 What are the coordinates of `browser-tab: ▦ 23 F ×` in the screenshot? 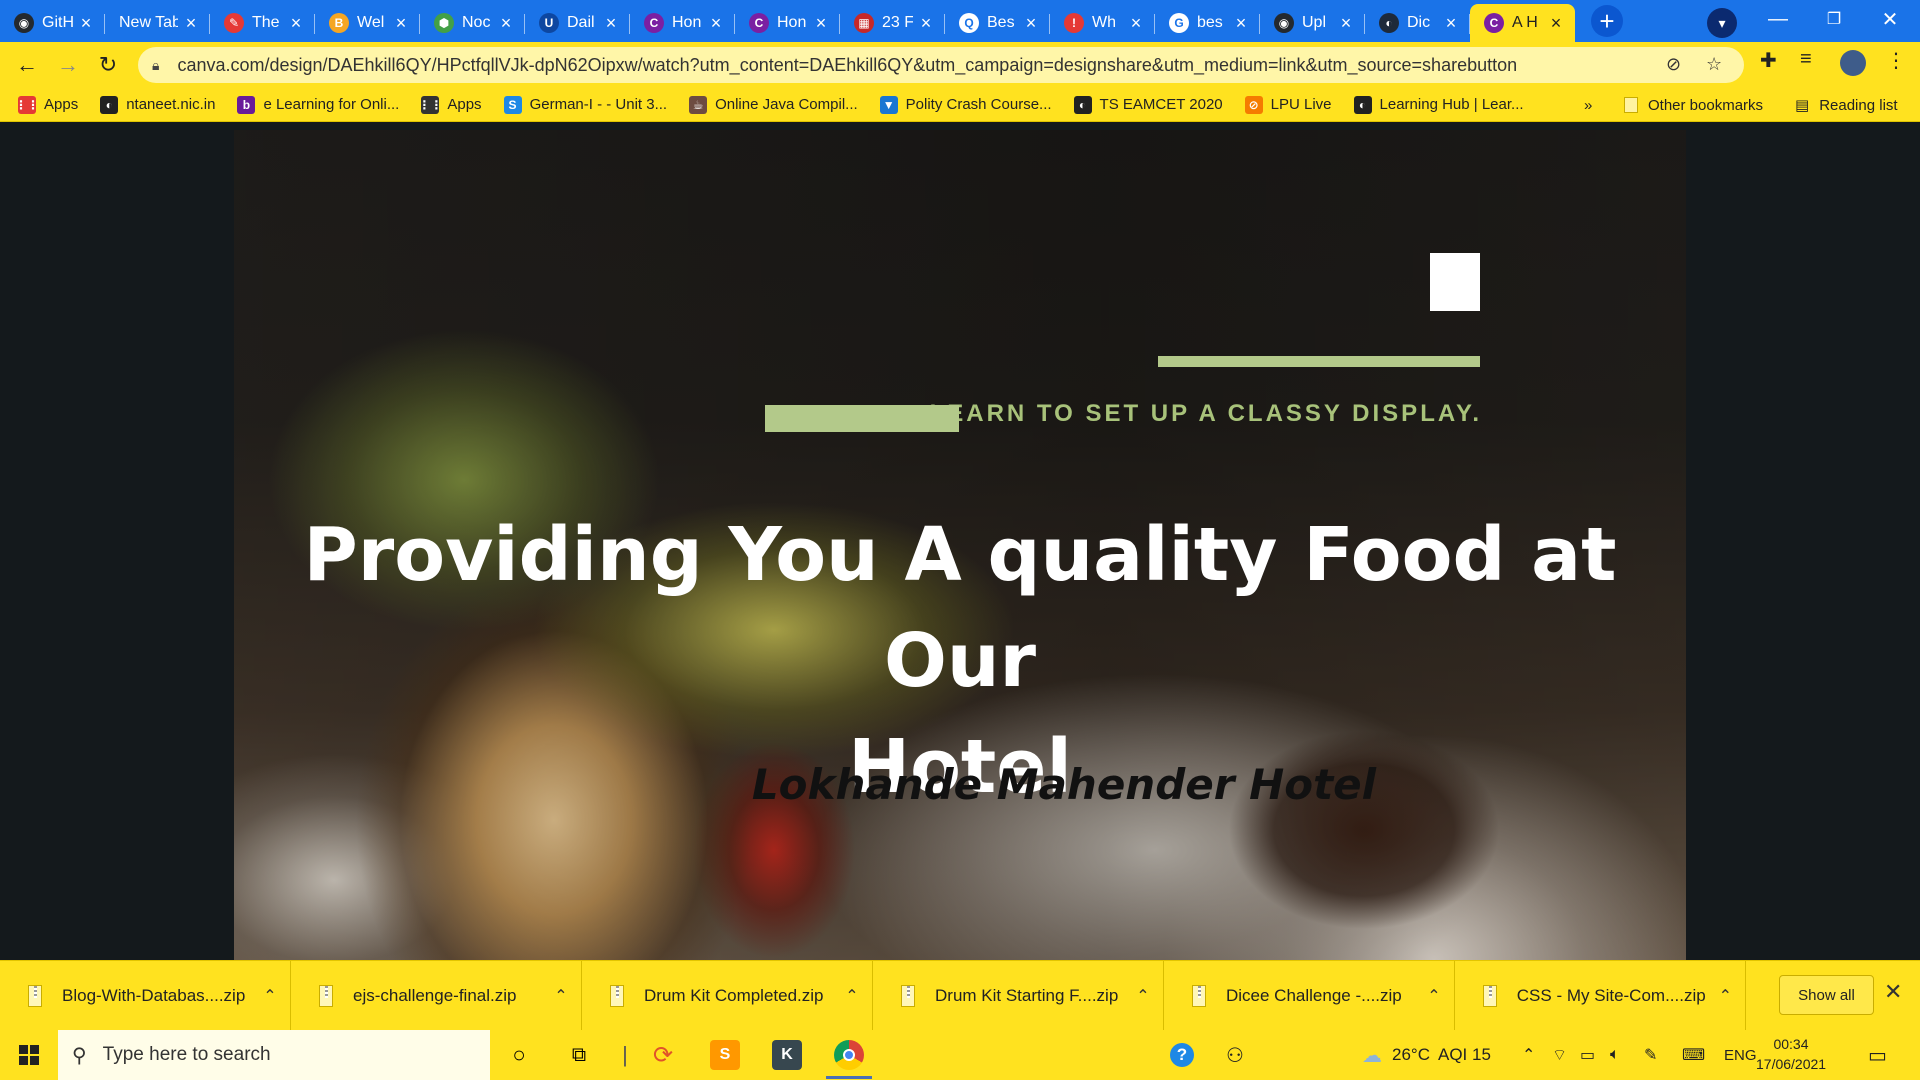 It's located at (892, 23).